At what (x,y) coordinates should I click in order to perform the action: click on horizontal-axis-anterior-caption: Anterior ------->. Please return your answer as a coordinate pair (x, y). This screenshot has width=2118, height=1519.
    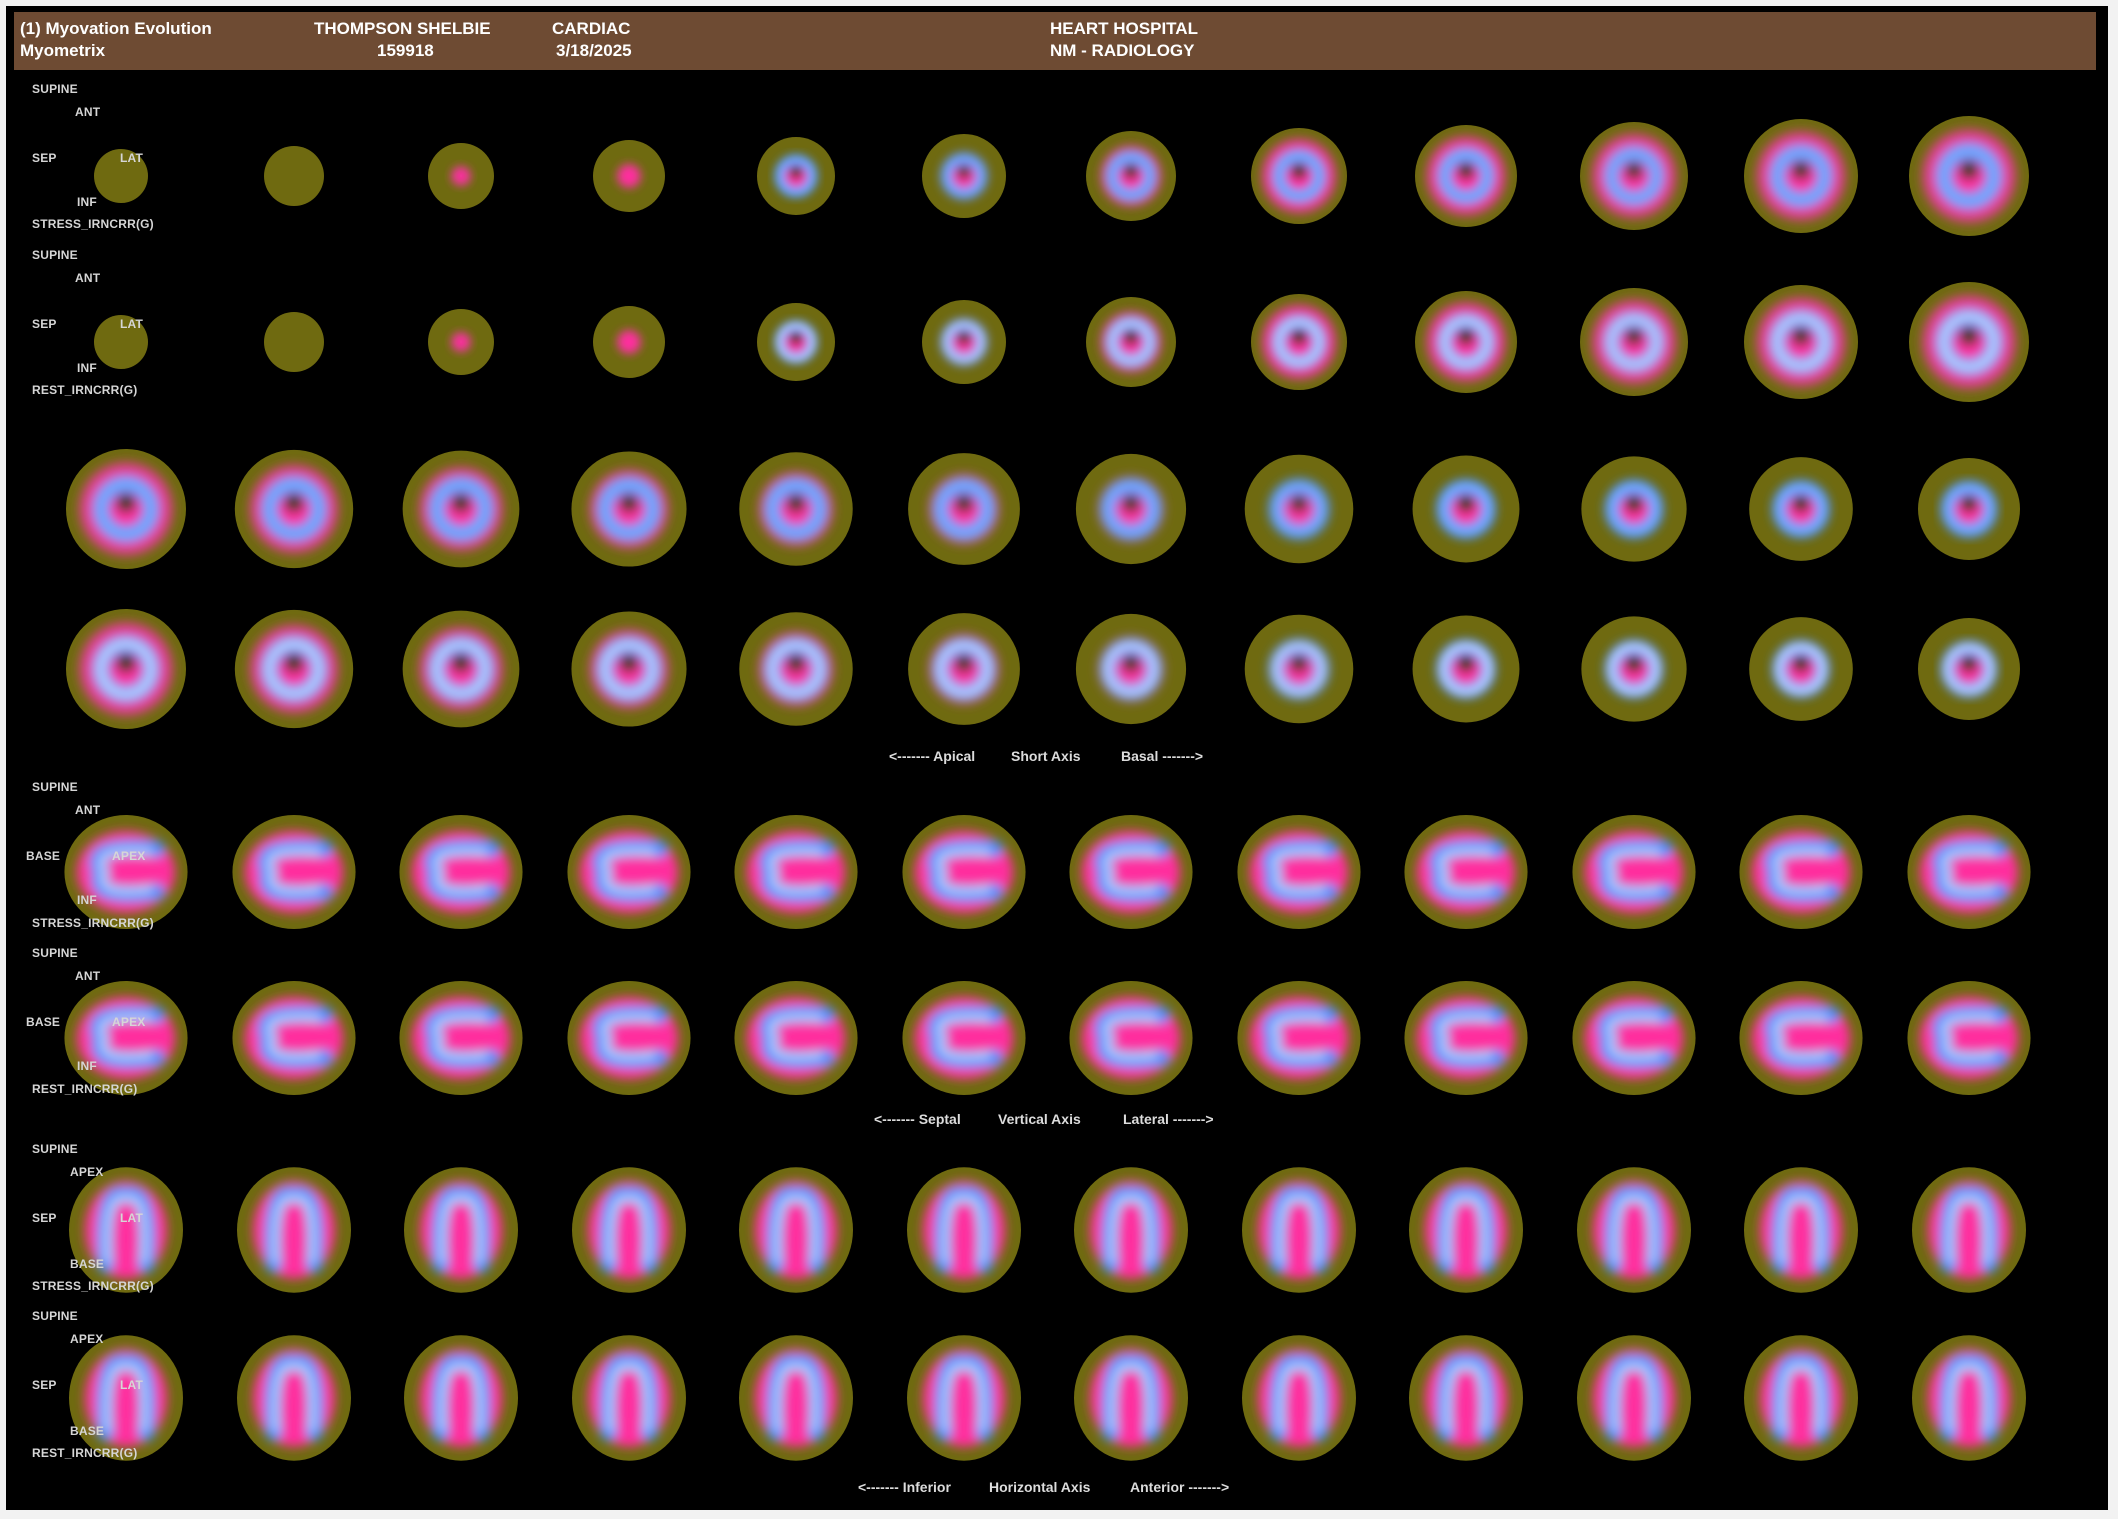
    Looking at the image, I should click on (1180, 1487).